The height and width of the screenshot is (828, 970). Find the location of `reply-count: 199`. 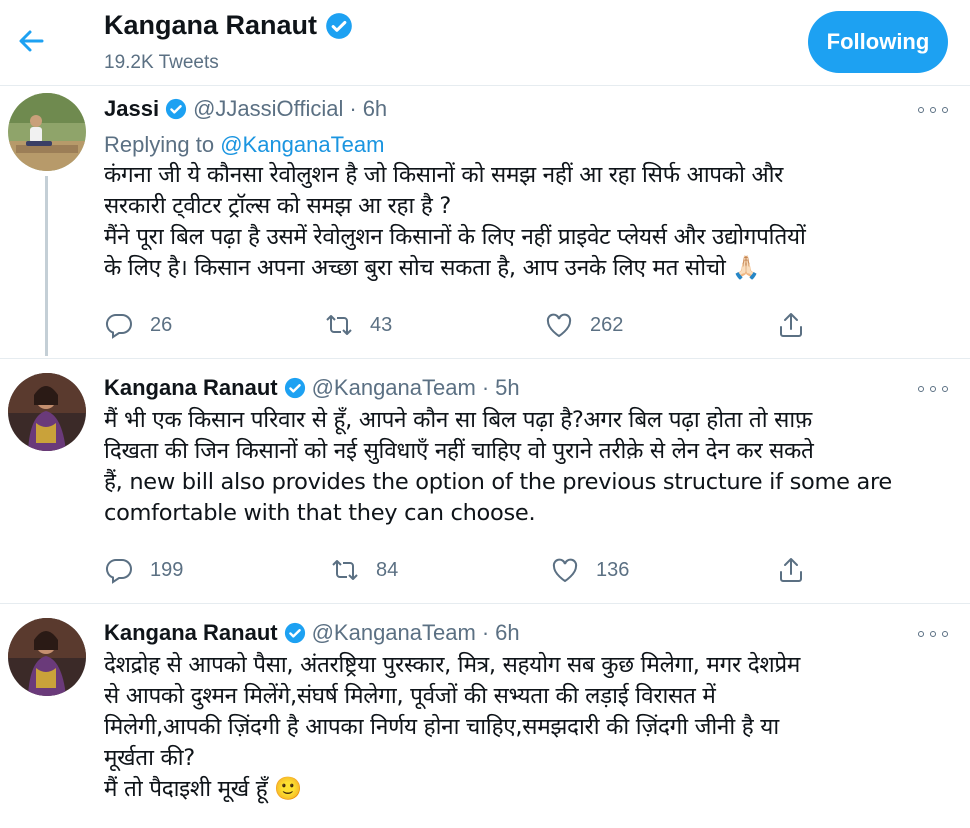

reply-count: 199 is located at coordinates (167, 569).